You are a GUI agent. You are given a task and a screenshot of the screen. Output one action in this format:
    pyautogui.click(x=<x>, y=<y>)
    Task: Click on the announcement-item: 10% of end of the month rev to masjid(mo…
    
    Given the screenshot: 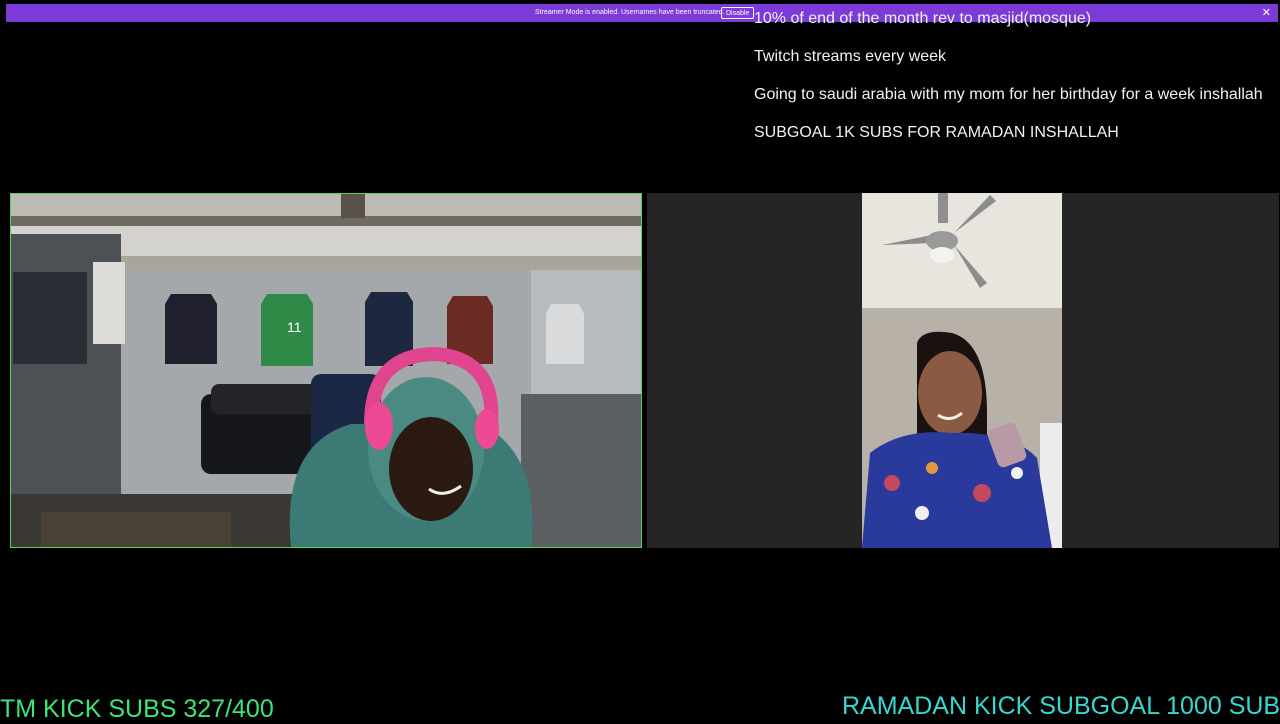 What is the action you would take?
    pyautogui.click(x=923, y=18)
    